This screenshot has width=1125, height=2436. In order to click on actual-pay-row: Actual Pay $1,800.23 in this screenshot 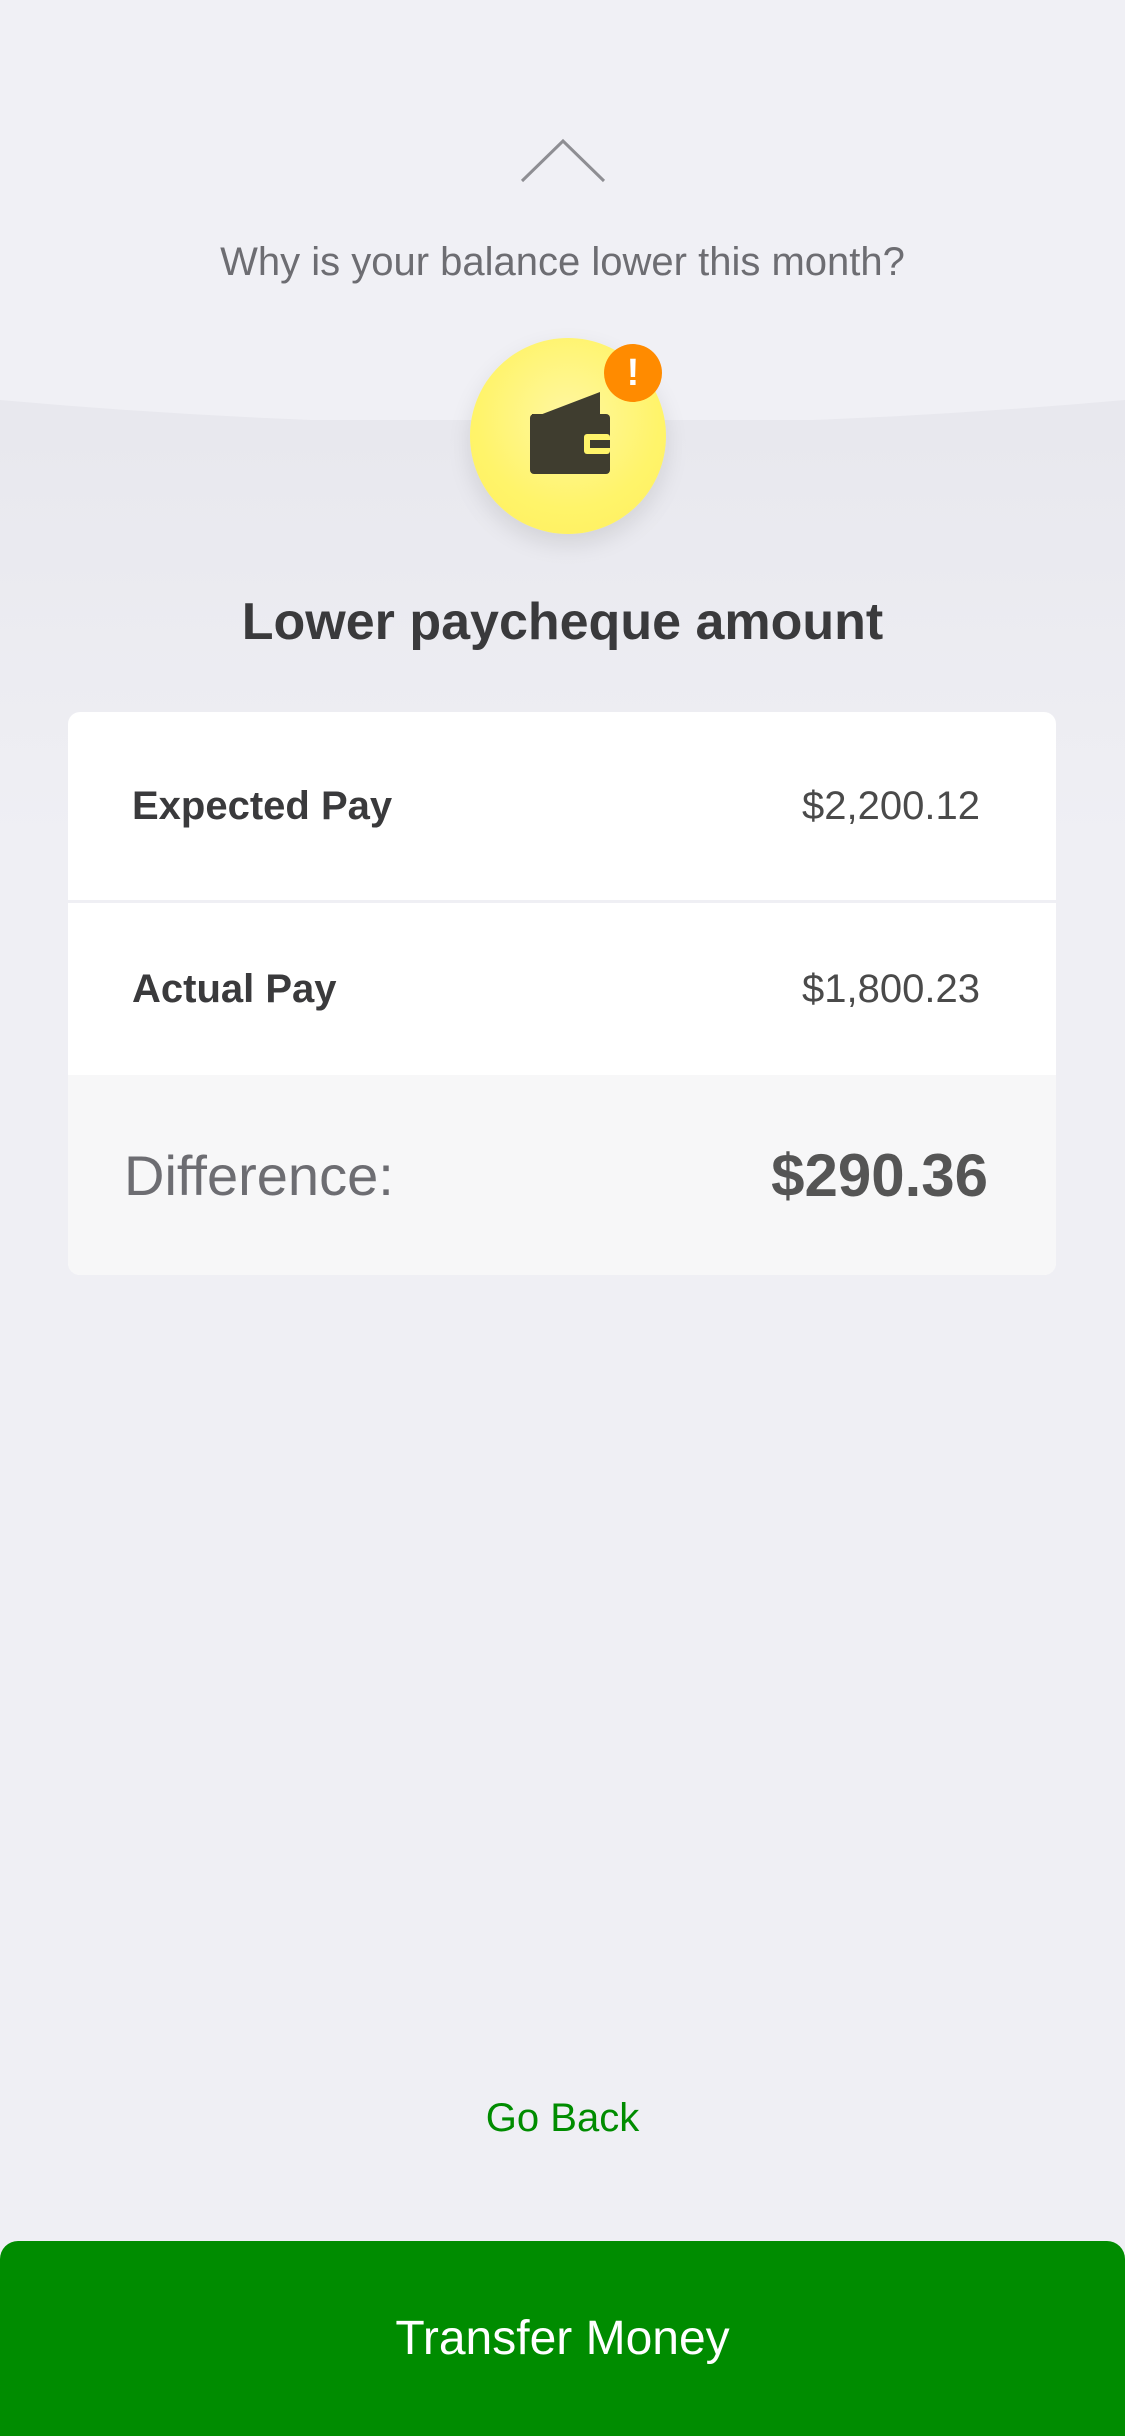, I will do `click(562, 989)`.